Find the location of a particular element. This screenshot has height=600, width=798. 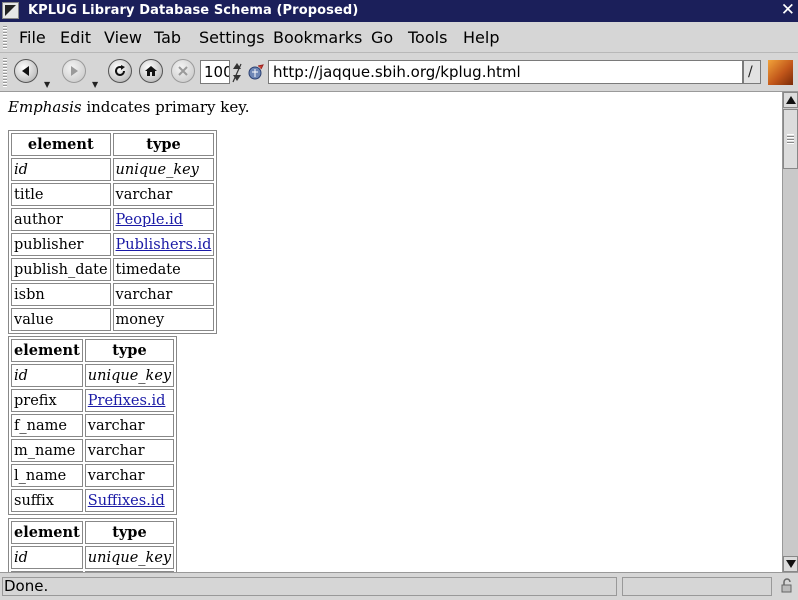

cell-type: timedate is located at coordinates (163, 269).